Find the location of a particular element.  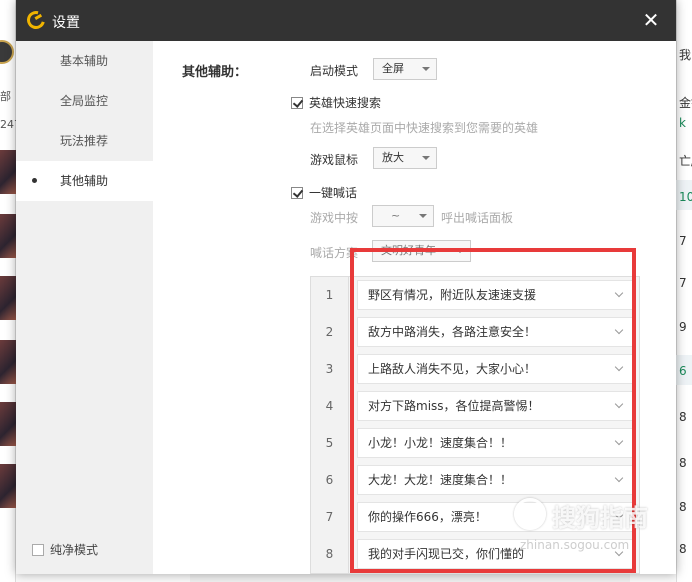

background-right-text: 6 is located at coordinates (683, 371).